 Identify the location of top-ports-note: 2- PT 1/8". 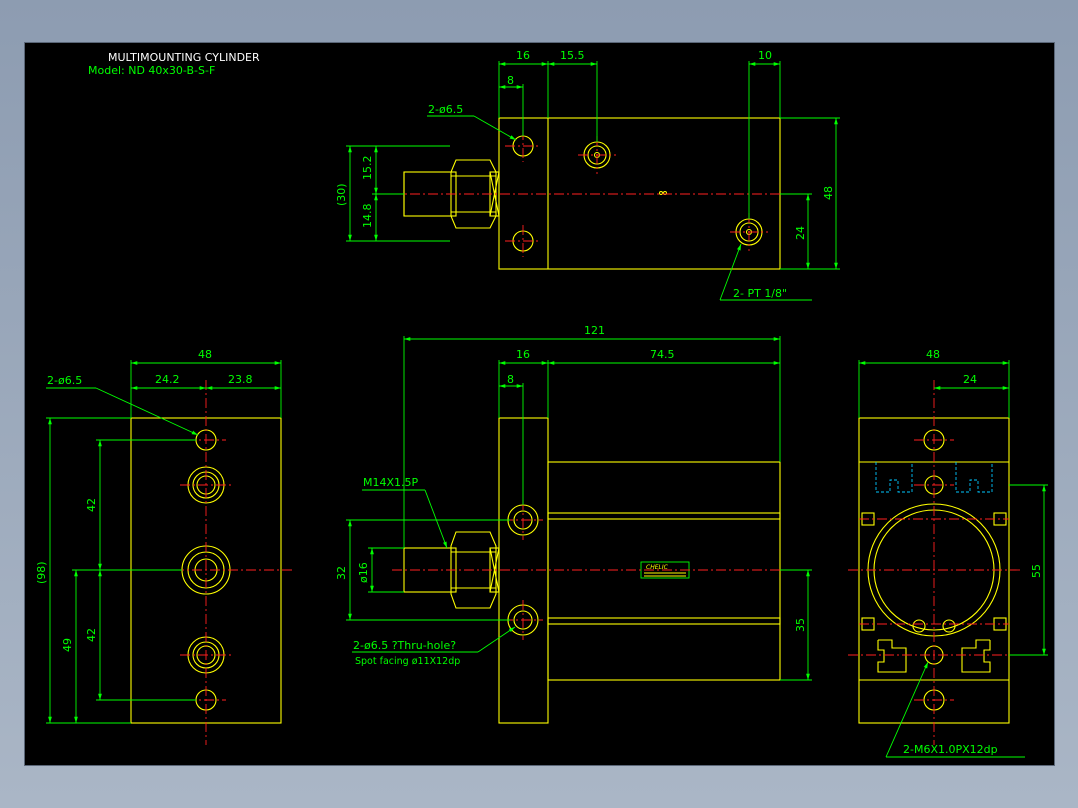
(760, 293).